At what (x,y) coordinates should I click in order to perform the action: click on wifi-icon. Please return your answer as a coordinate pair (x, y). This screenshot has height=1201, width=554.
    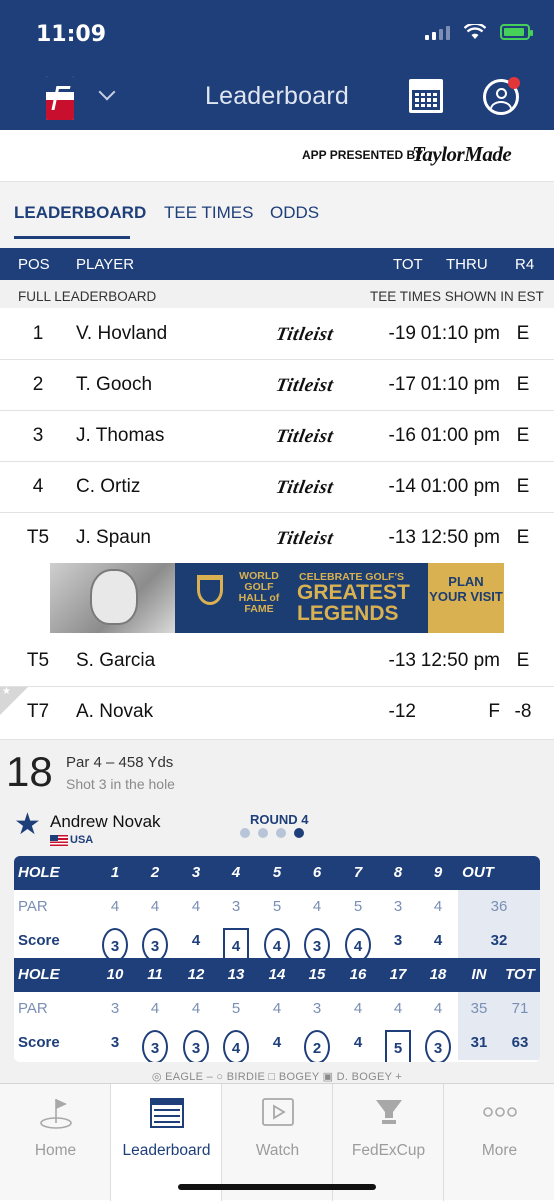
    Looking at the image, I should click on (475, 31).